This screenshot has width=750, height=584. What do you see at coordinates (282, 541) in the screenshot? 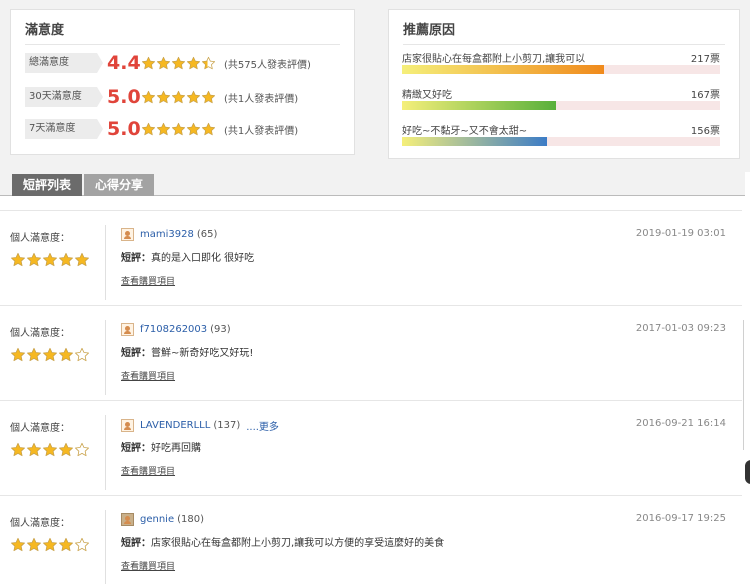
I see `review-text: 短評：店家很貼心在每盒都附上小剪刀,讓我可以方便的享受這麼好的美食` at bounding box center [282, 541].